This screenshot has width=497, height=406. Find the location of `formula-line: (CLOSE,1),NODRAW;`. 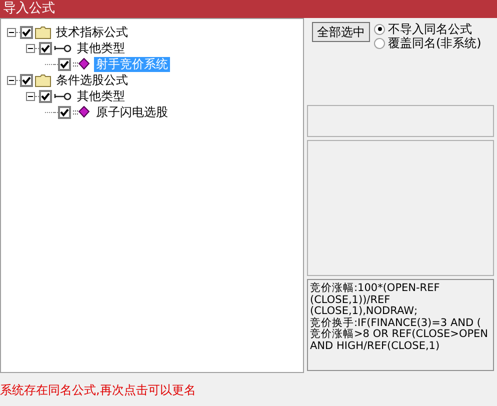

formula-line: (CLOSE,1),NODRAW; is located at coordinates (364, 311).